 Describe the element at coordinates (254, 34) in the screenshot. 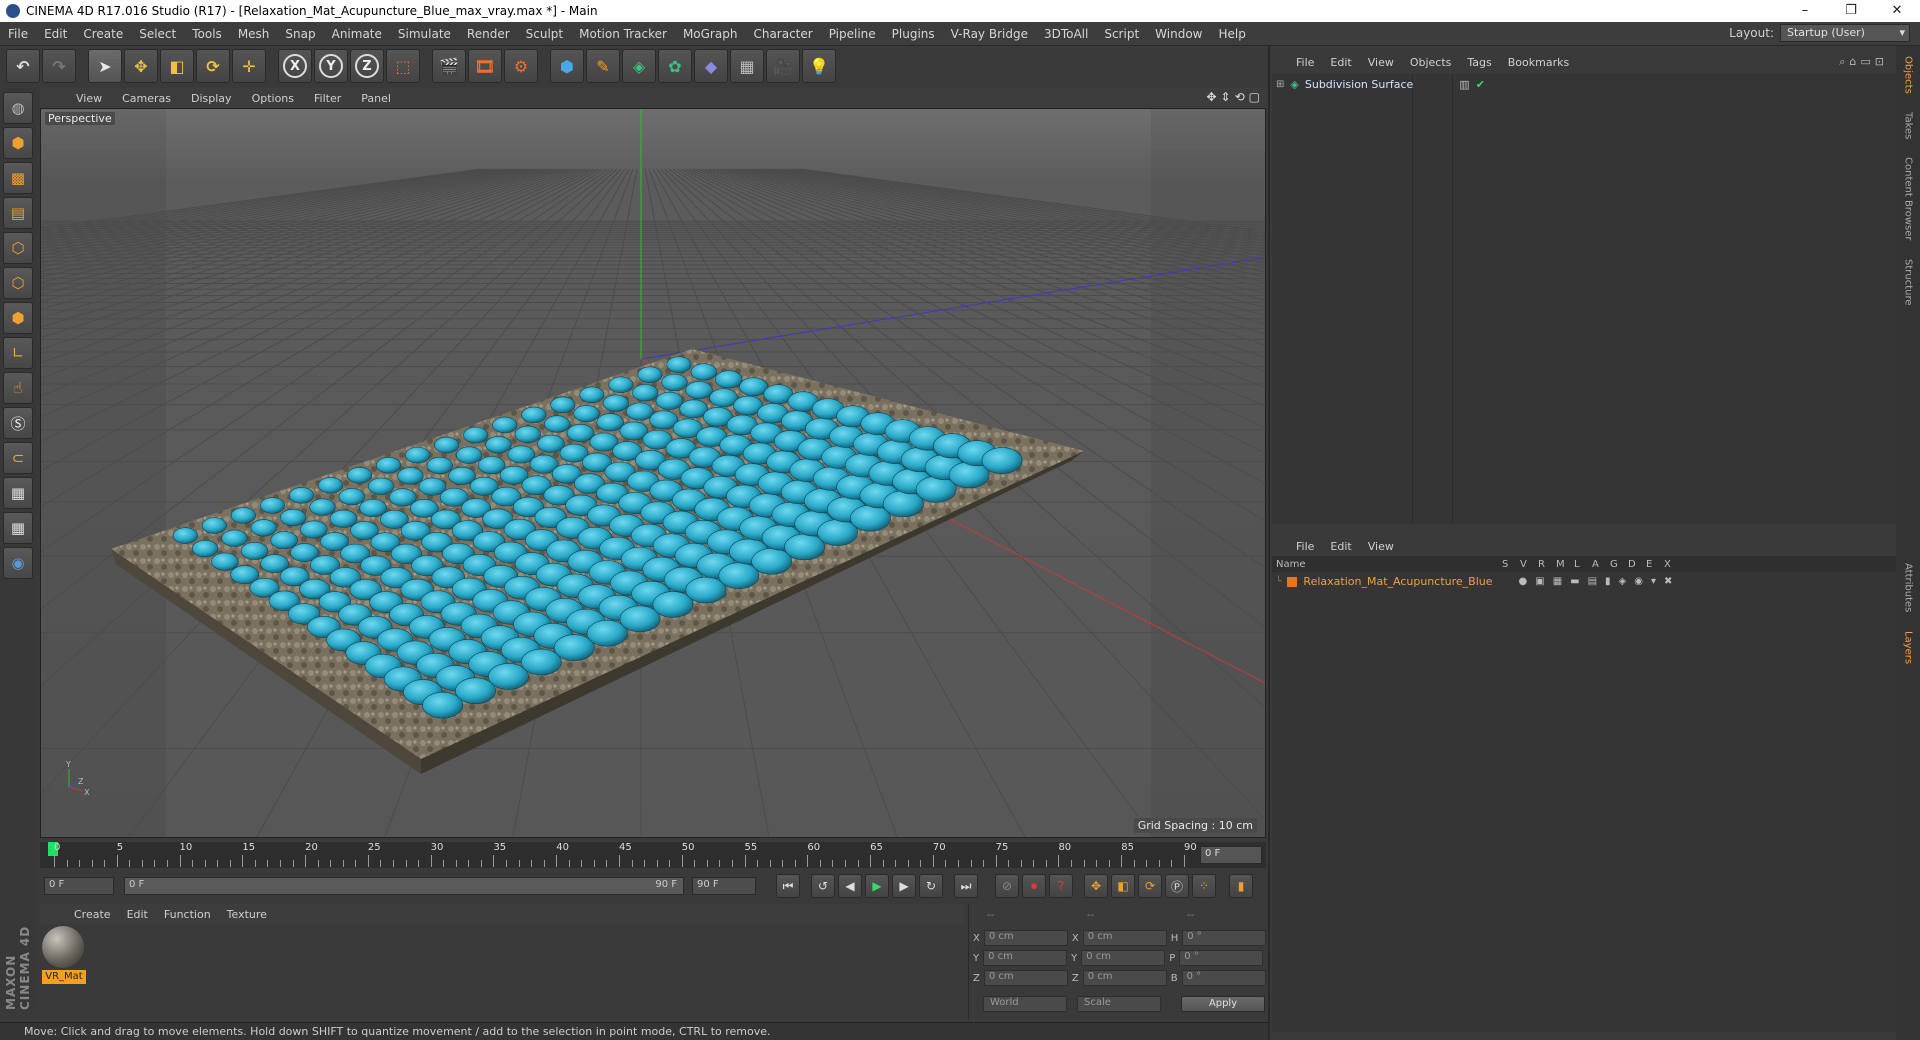

I see `menu-mesh: Mesh` at that location.